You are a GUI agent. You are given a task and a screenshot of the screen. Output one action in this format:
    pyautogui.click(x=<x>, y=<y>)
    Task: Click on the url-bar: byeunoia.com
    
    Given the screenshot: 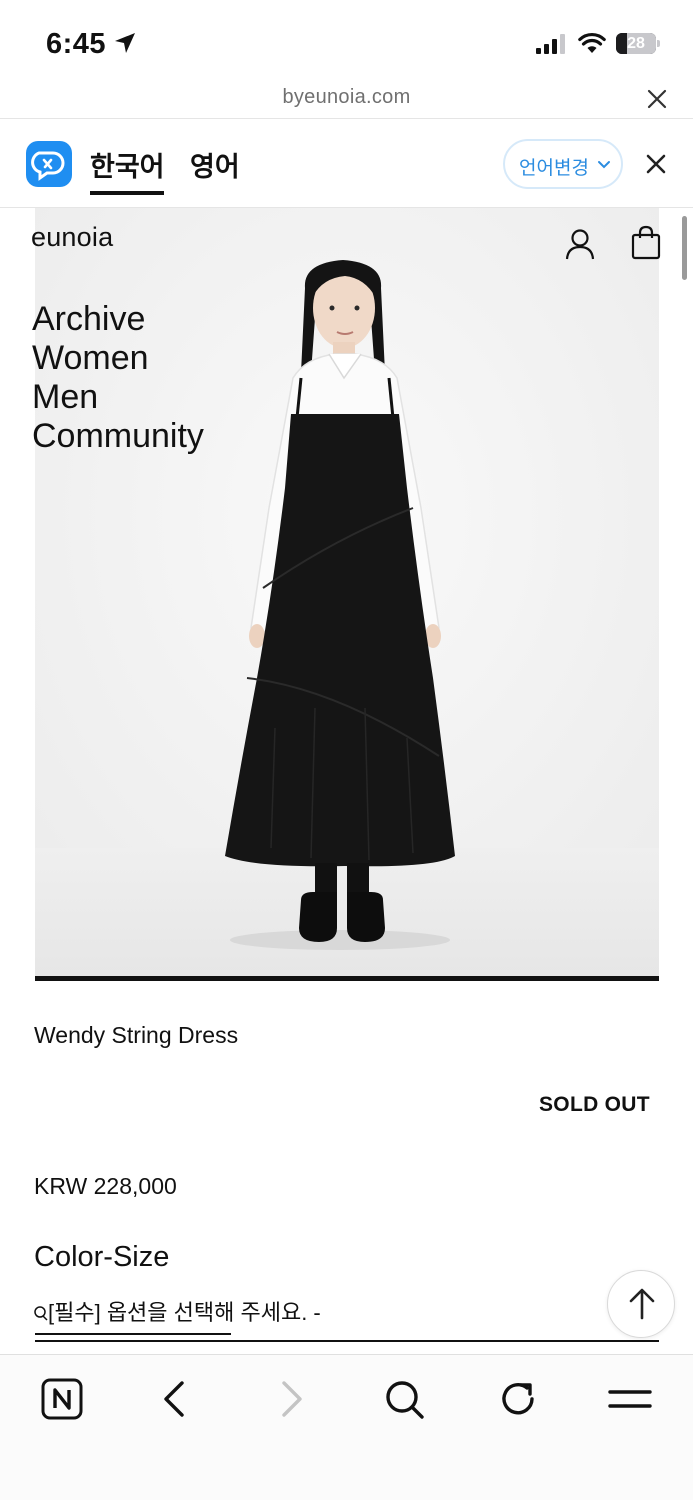 What is the action you would take?
    pyautogui.click(x=346, y=101)
    